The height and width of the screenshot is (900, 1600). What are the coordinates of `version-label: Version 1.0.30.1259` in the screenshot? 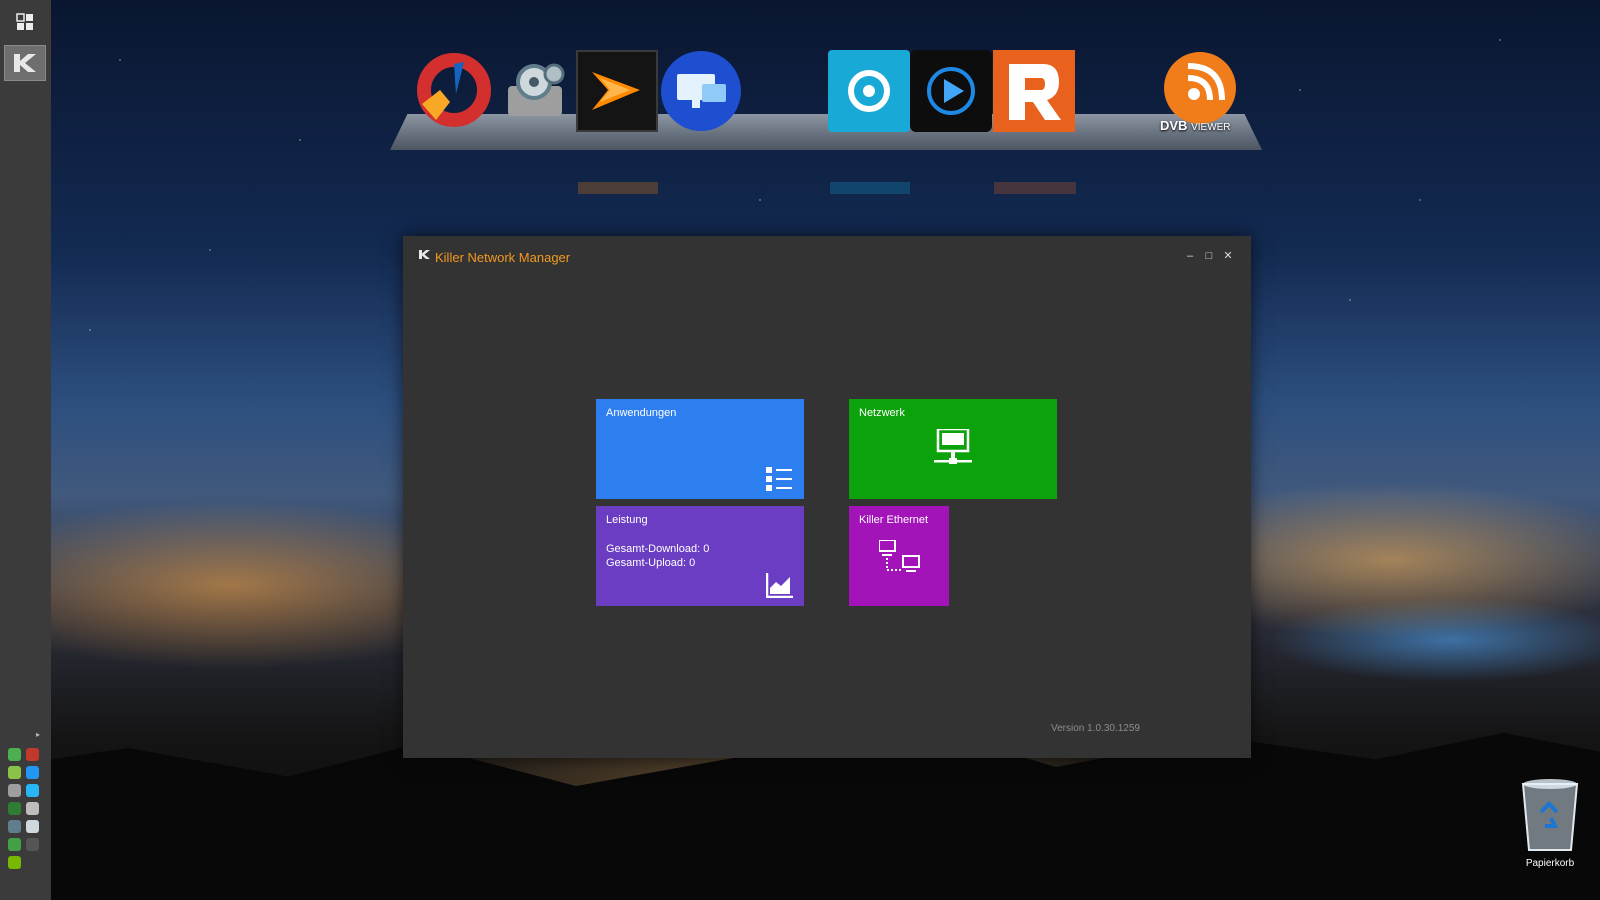 It's located at (1095, 728).